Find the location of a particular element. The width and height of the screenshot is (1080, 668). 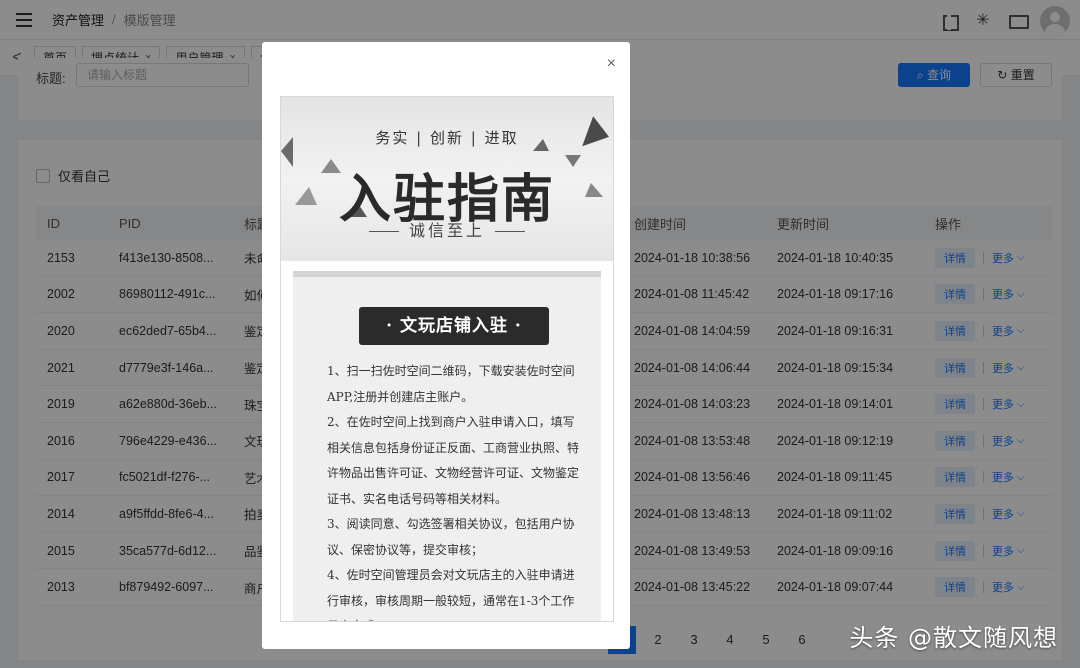

poster-step: 3、阅读同意、勾选签署相关协议，包括用户协议、保密协议等，提交审核； is located at coordinates (451, 537).